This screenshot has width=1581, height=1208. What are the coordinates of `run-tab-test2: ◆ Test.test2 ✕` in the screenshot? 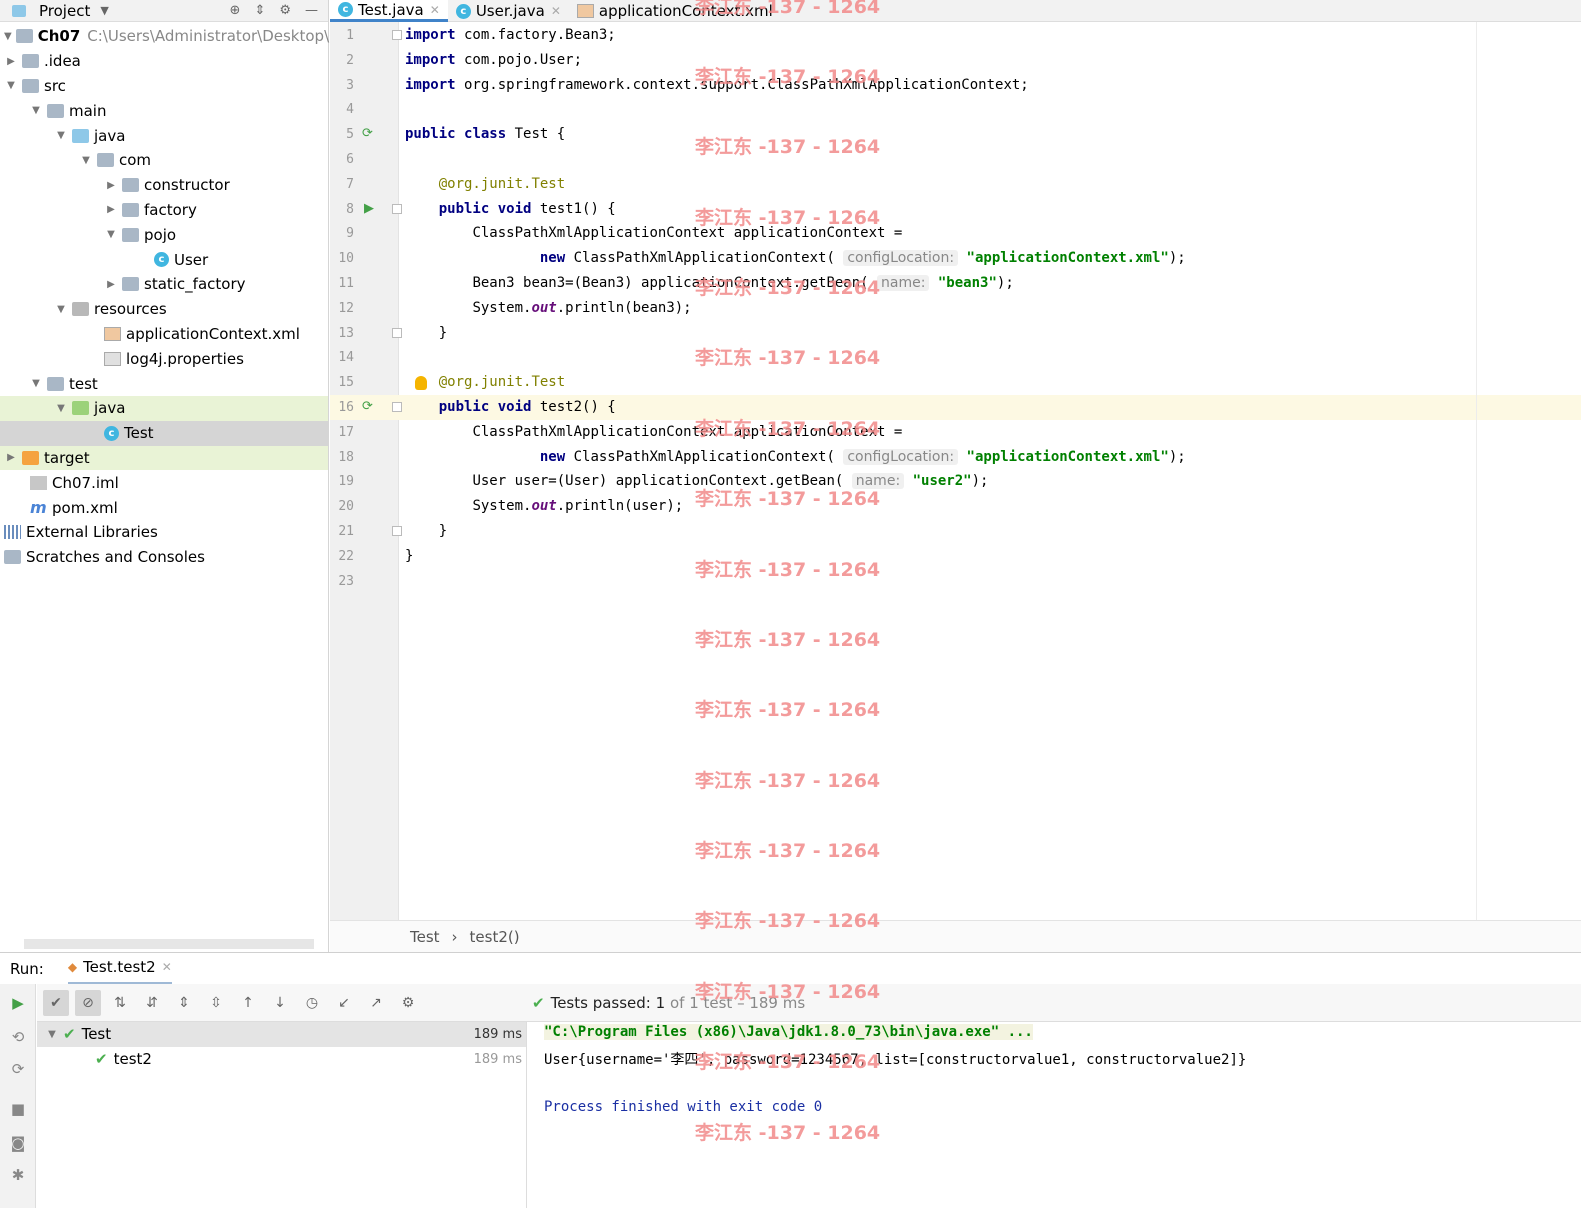 It's located at (119, 969).